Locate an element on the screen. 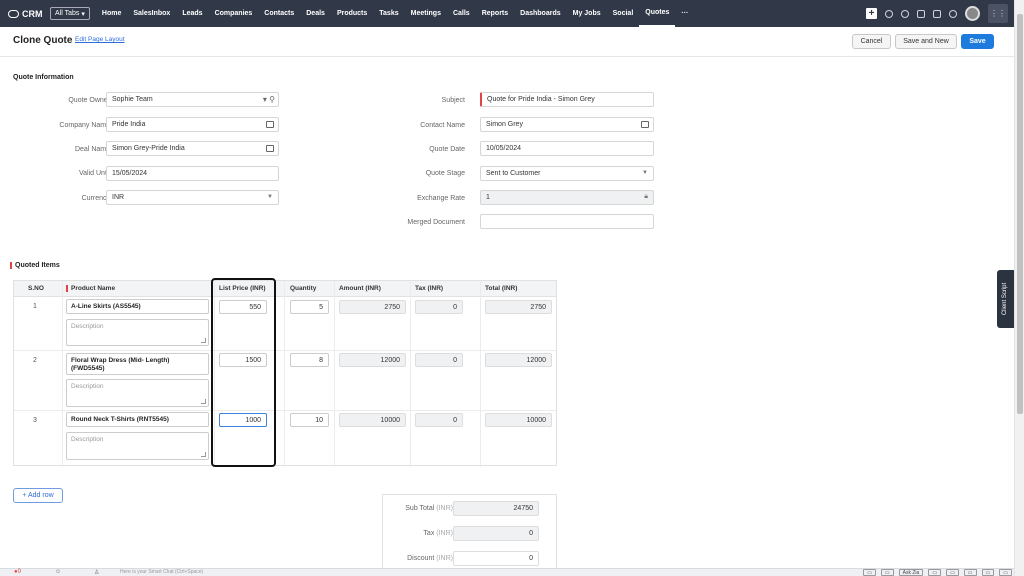  nav-tab-dashboards: Dashboards is located at coordinates (540, 13).